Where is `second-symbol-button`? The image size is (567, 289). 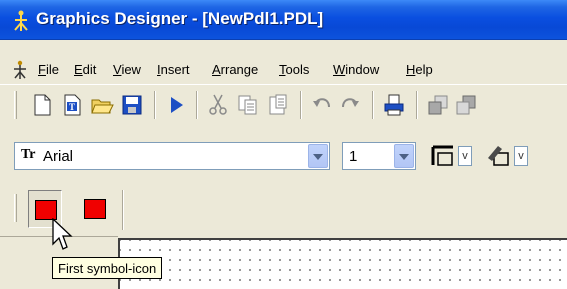
second-symbol-button is located at coordinates (95, 209).